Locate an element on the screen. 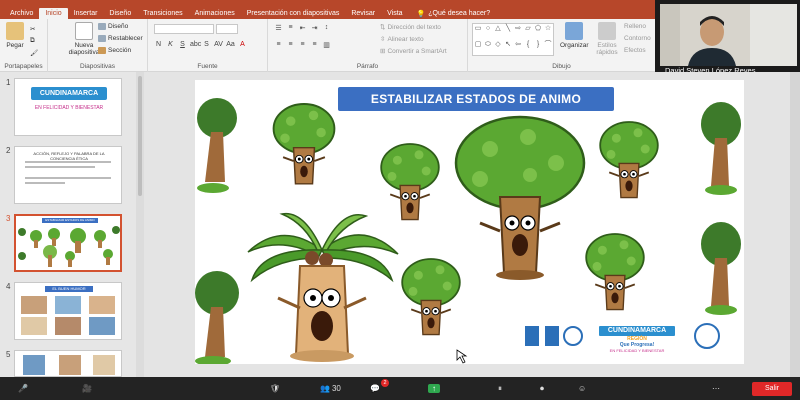 This screenshot has height=400, width=800. video-button: 🎥 is located at coordinates (87, 388).